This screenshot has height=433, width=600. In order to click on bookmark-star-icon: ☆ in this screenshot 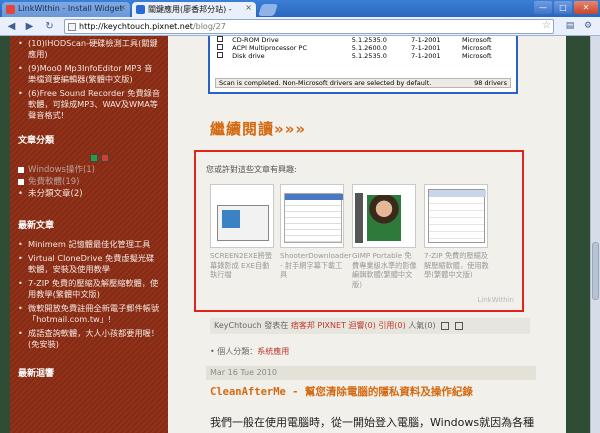, I will do `click(546, 25)`.